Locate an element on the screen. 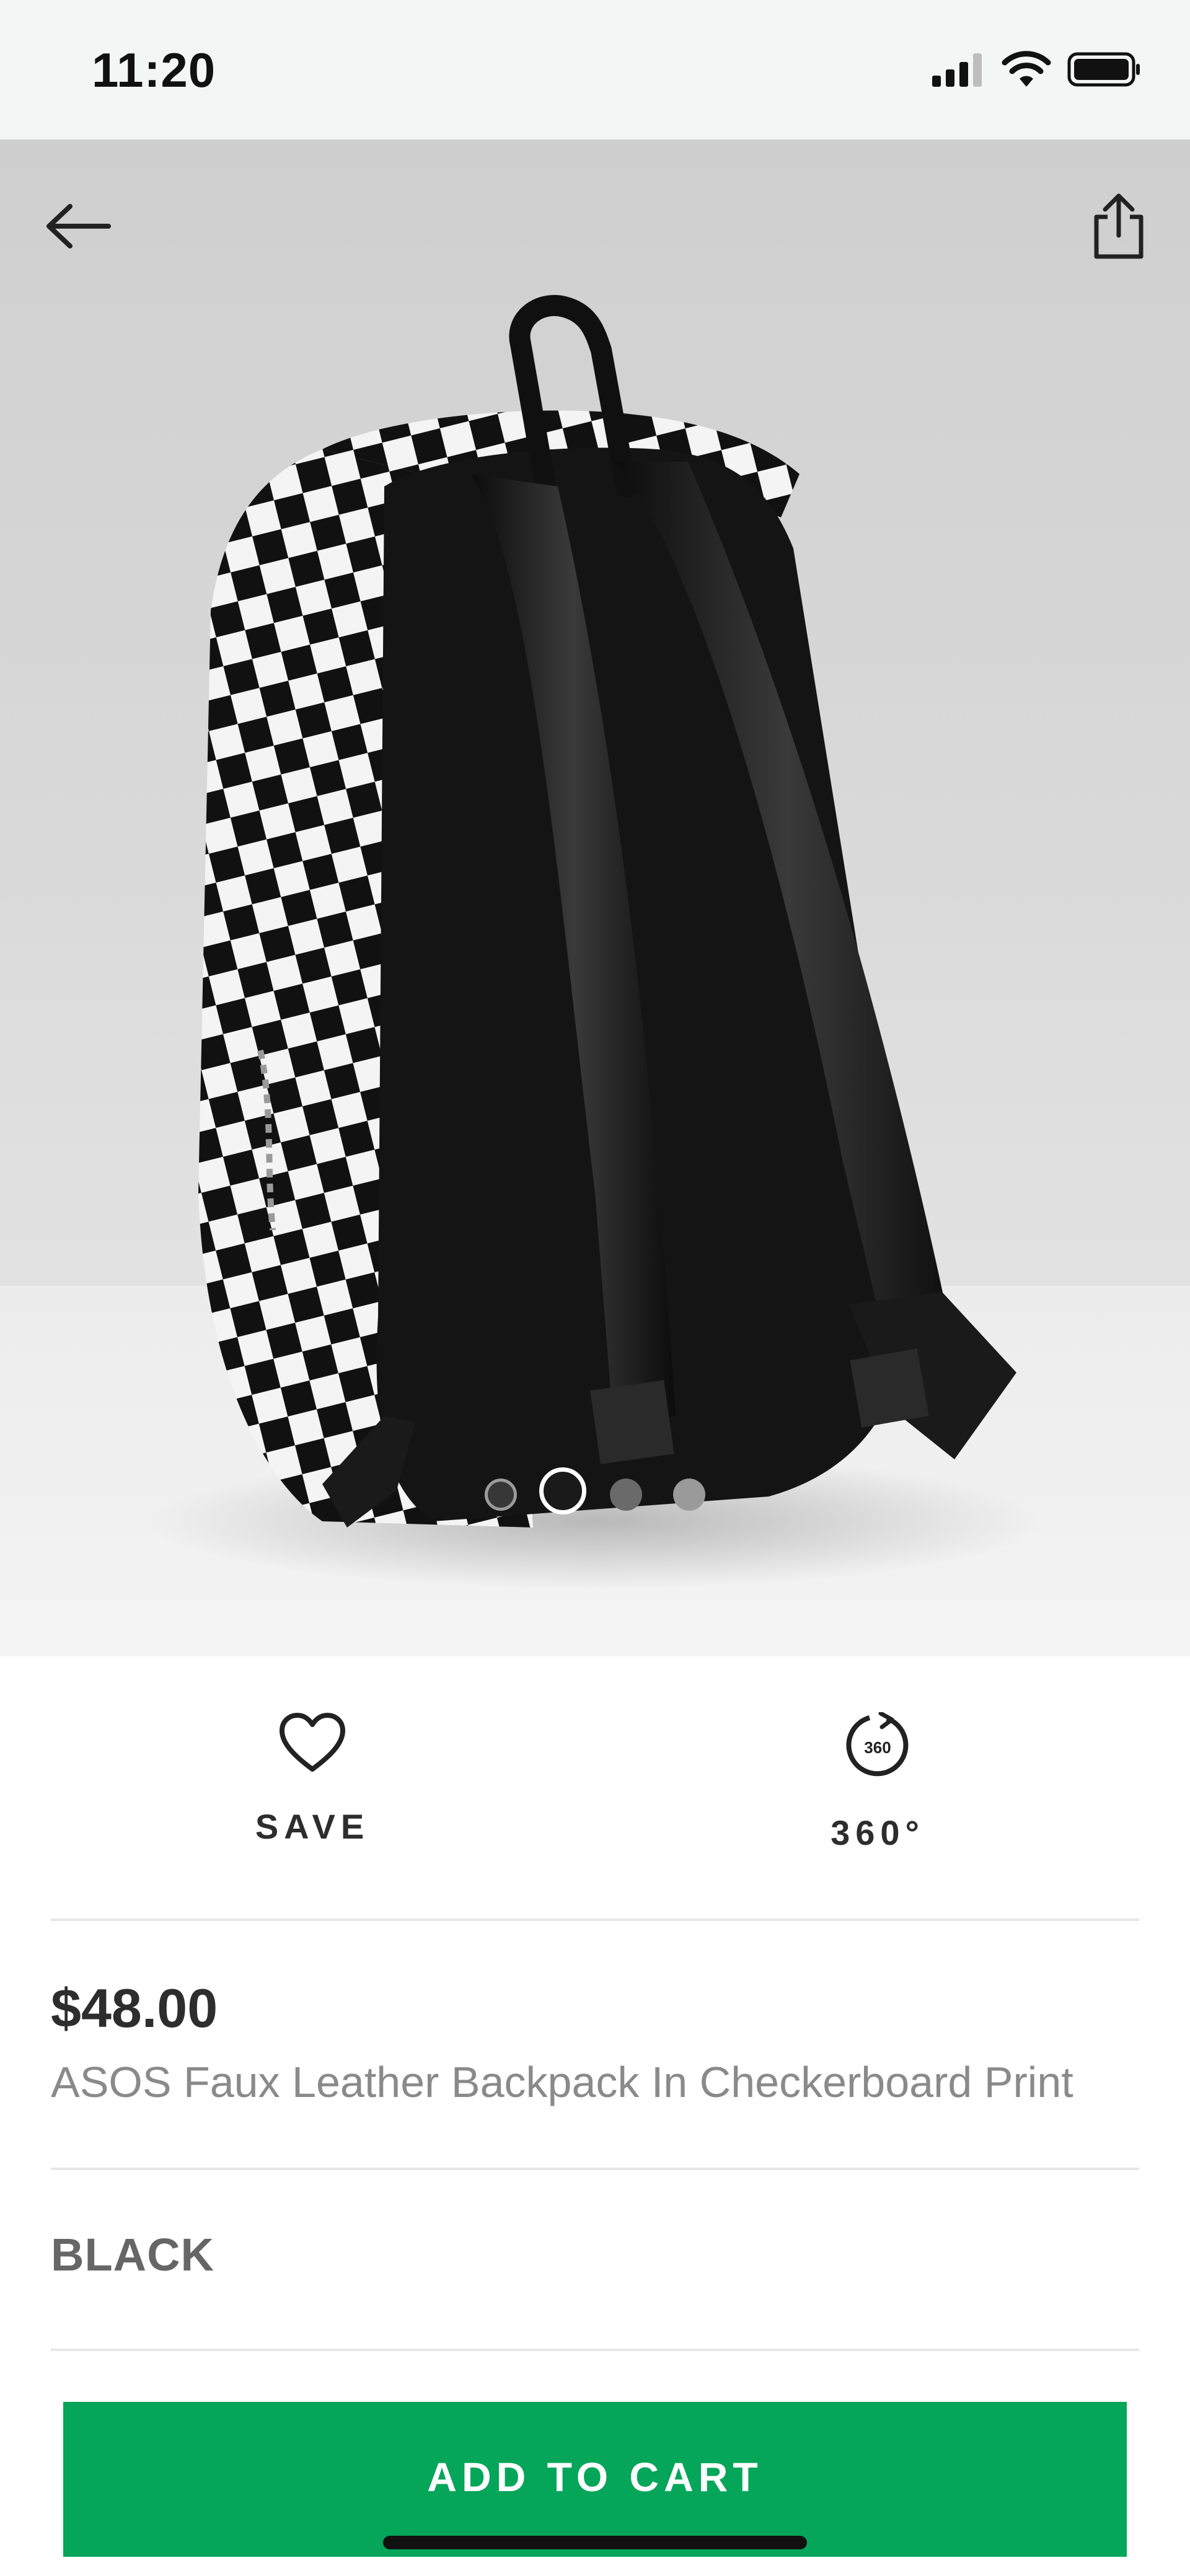  colour-selector: BLACK is located at coordinates (595, 2260).